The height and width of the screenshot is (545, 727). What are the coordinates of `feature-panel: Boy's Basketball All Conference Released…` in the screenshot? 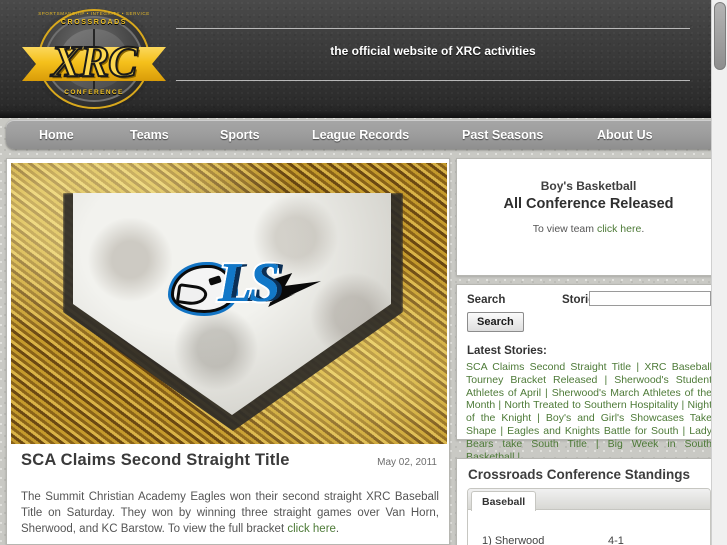 It's located at (588, 217).